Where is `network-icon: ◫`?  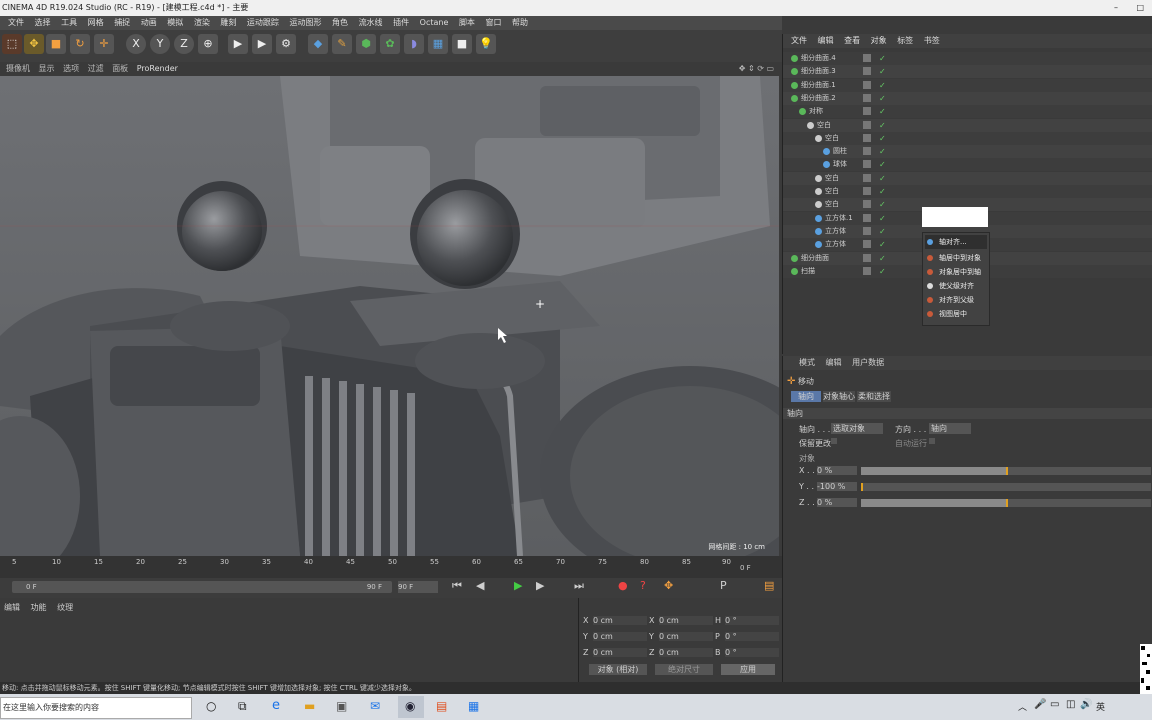
network-icon: ◫ is located at coordinates (1070, 704).